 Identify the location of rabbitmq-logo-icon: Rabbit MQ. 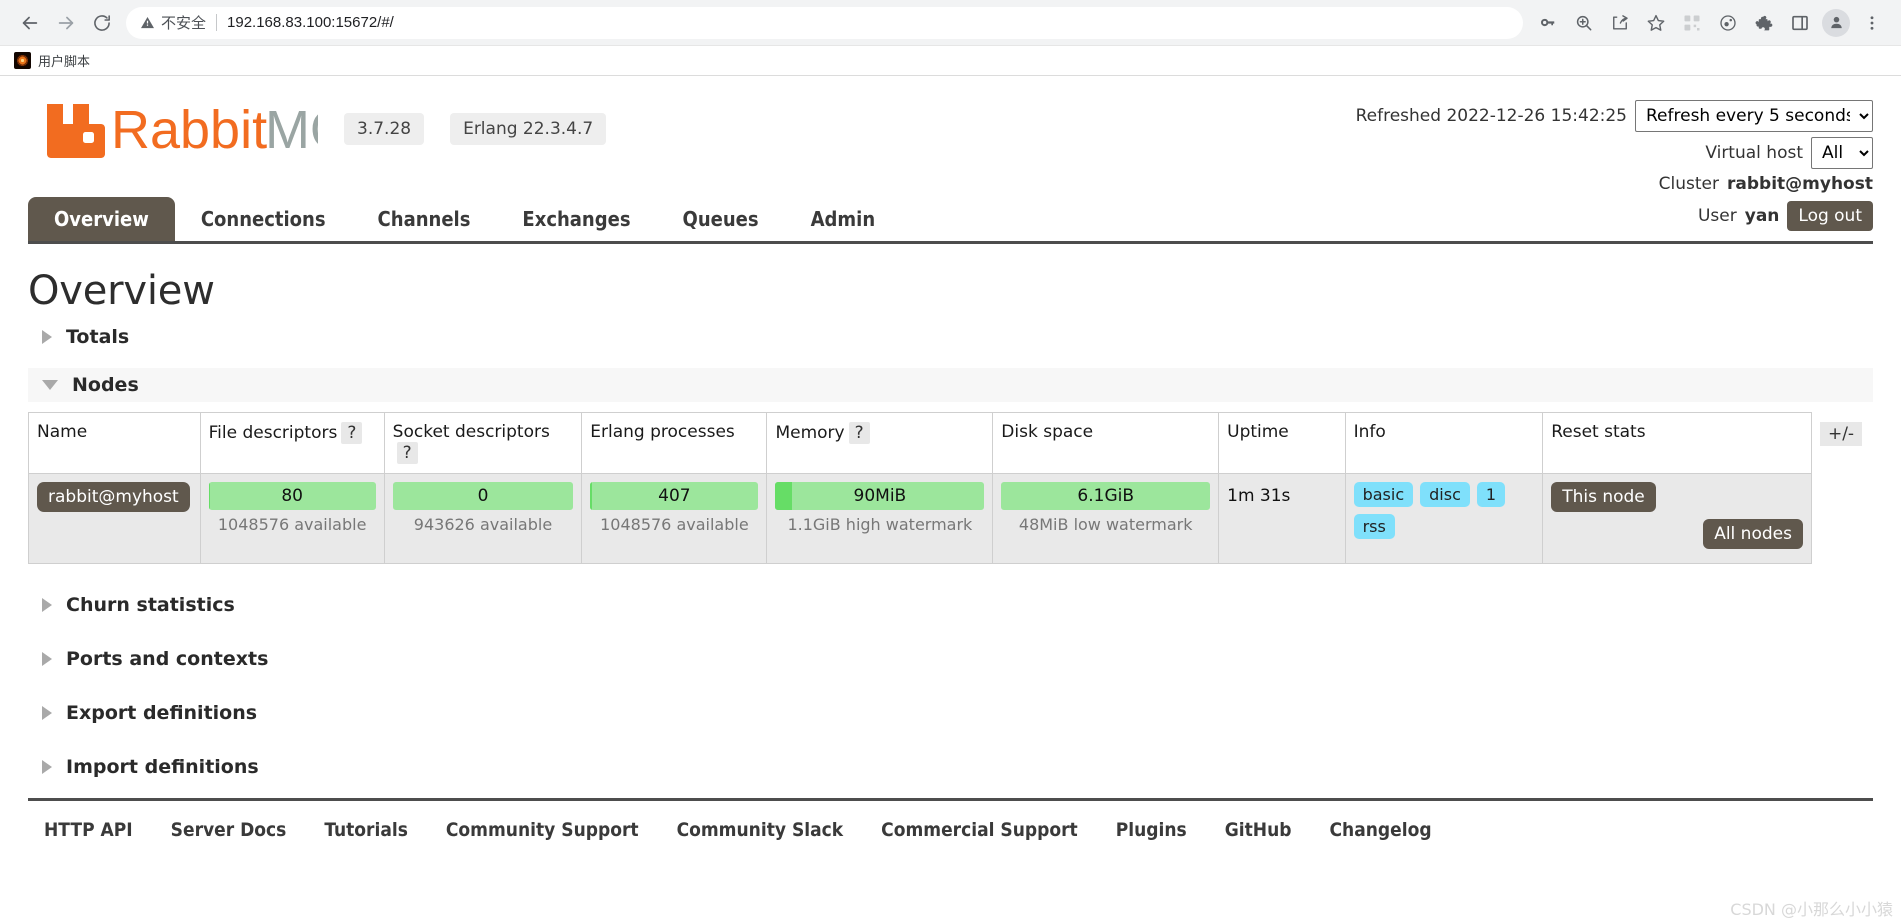
(182, 130).